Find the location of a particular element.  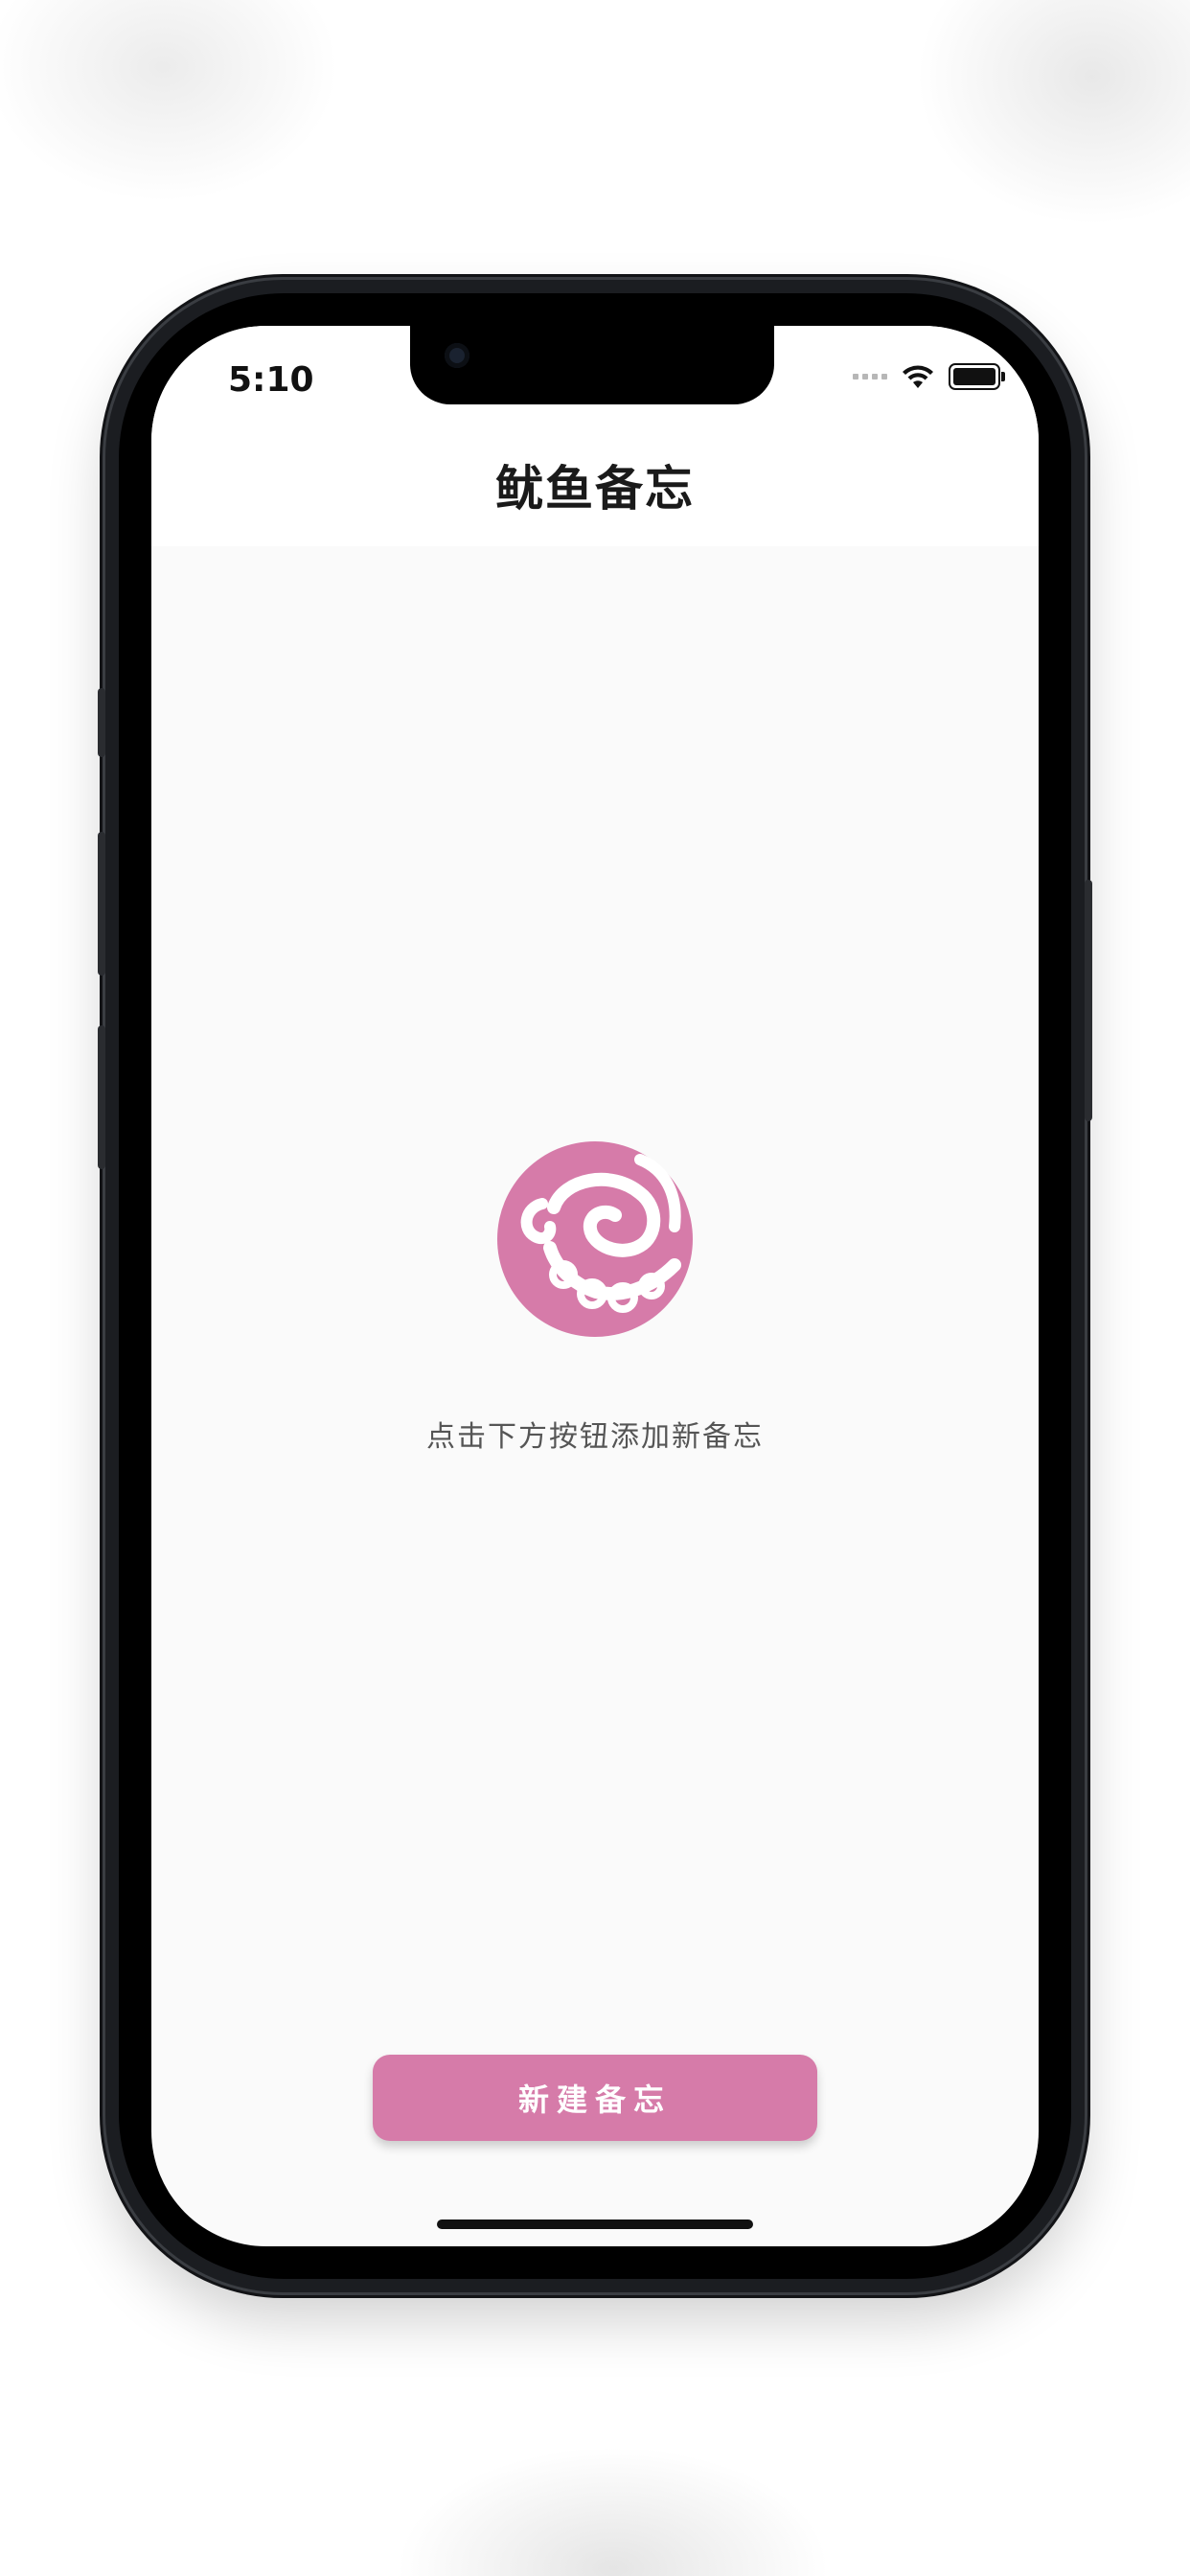

cellular-signal-icon is located at coordinates (870, 377).